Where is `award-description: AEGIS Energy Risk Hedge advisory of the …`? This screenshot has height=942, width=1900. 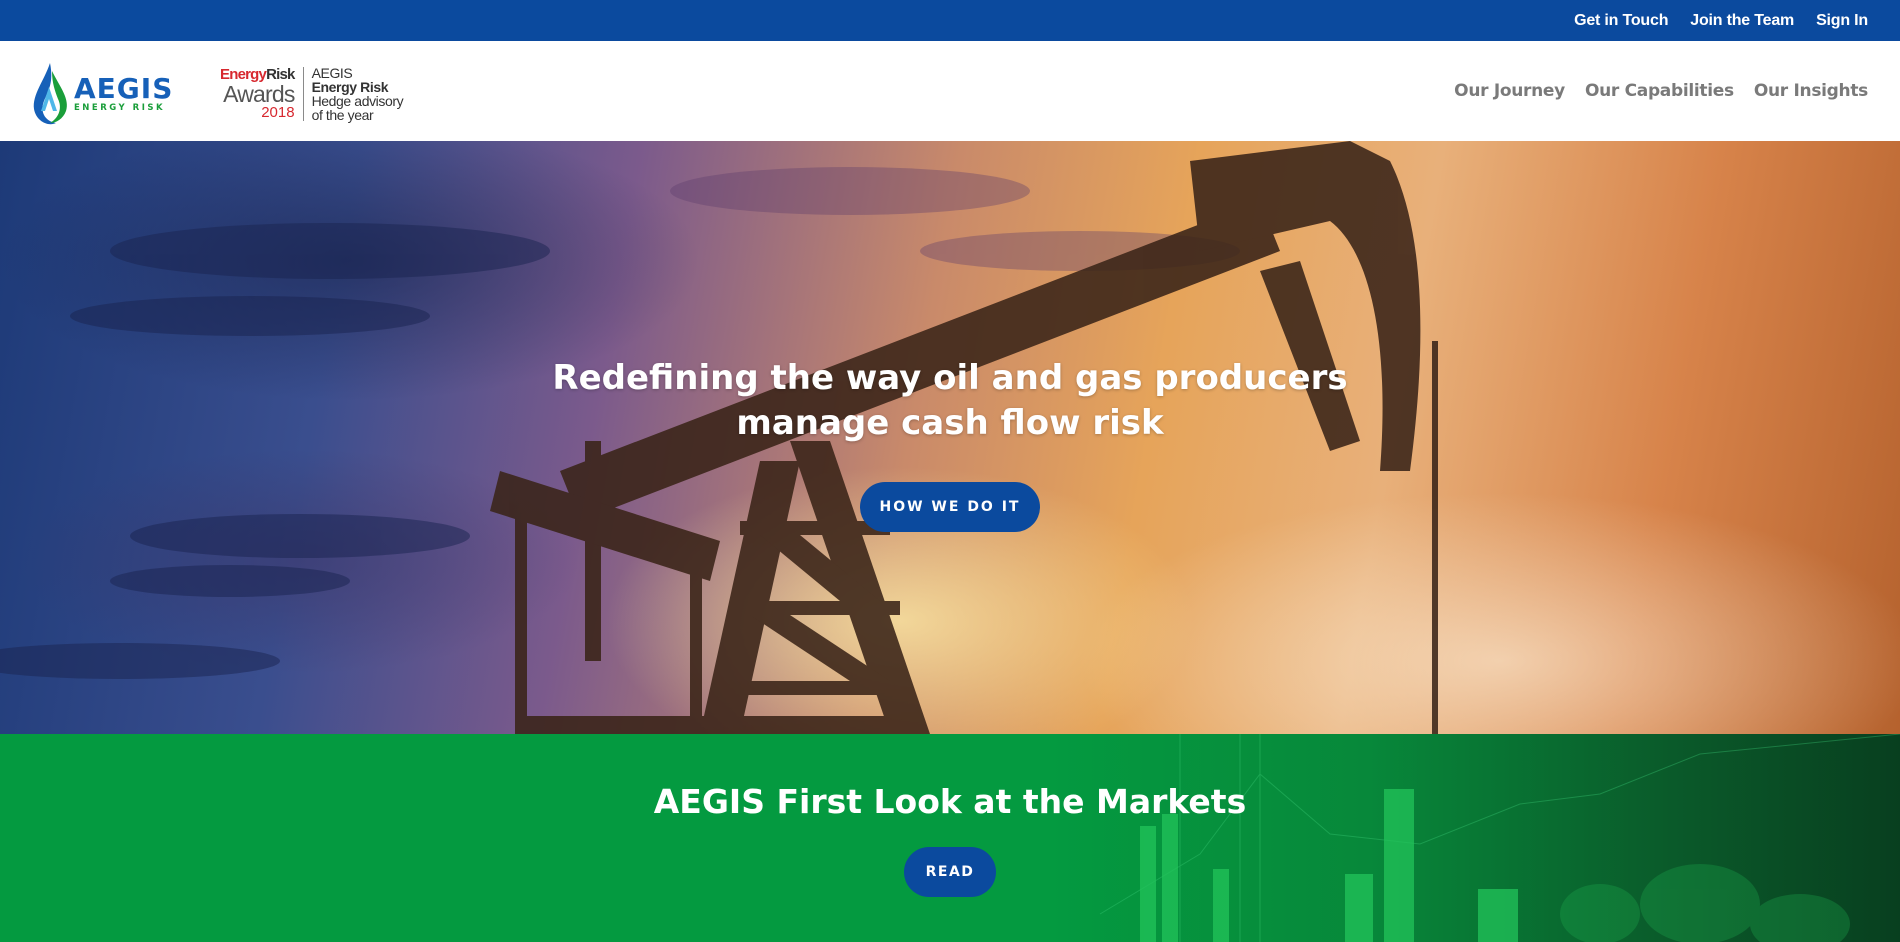 award-description: AEGIS Energy Risk Hedge advisory of the … is located at coordinates (354, 94).